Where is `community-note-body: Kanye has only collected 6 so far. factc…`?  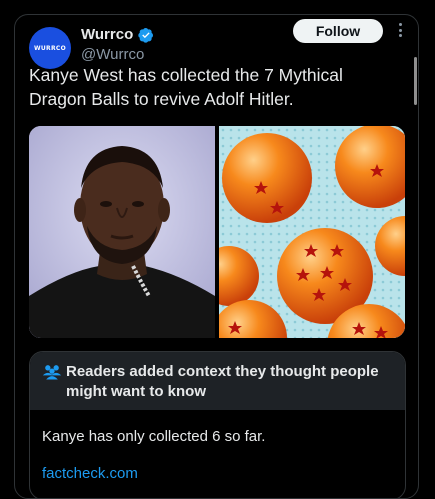
community-note-body: Kanye has only collected 6 so far. factc… is located at coordinates (217, 446).